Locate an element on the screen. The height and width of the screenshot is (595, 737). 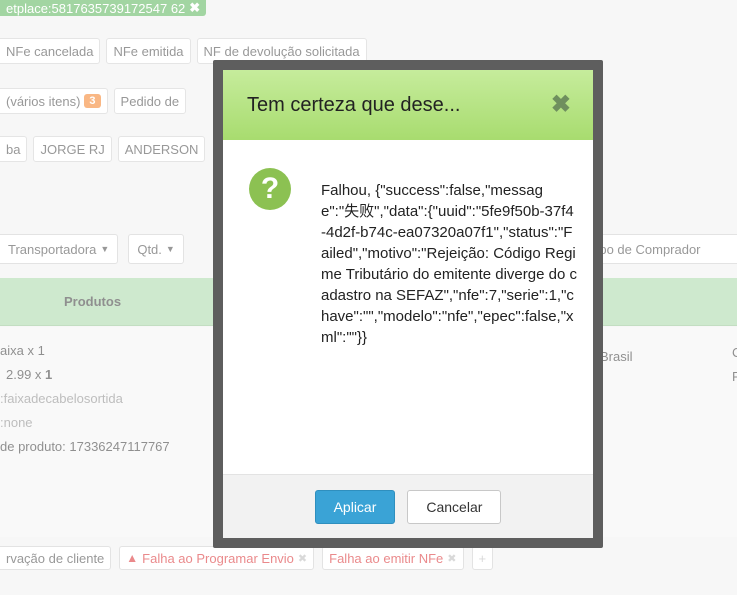
close-icon: ✖ is located at coordinates (561, 105).